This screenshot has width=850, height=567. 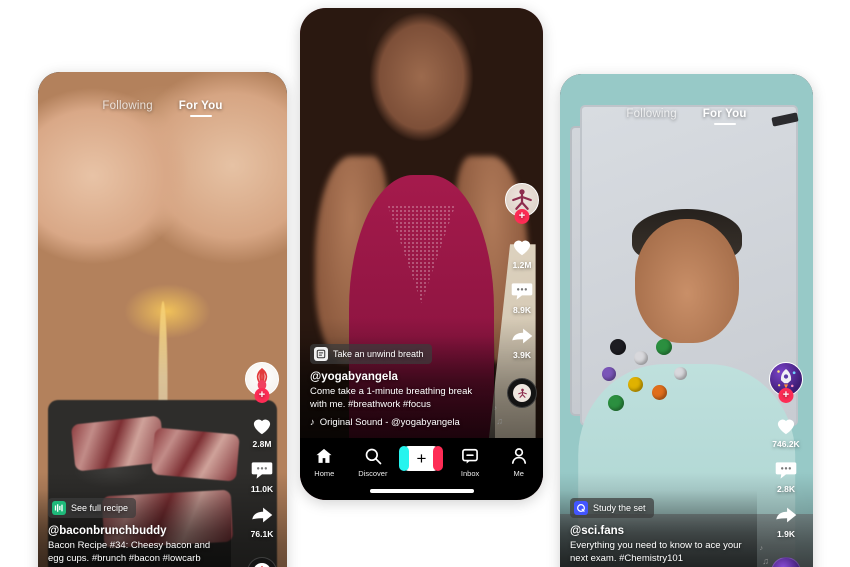 I want to click on comment-count: 2.8K, so click(x=786, y=489).